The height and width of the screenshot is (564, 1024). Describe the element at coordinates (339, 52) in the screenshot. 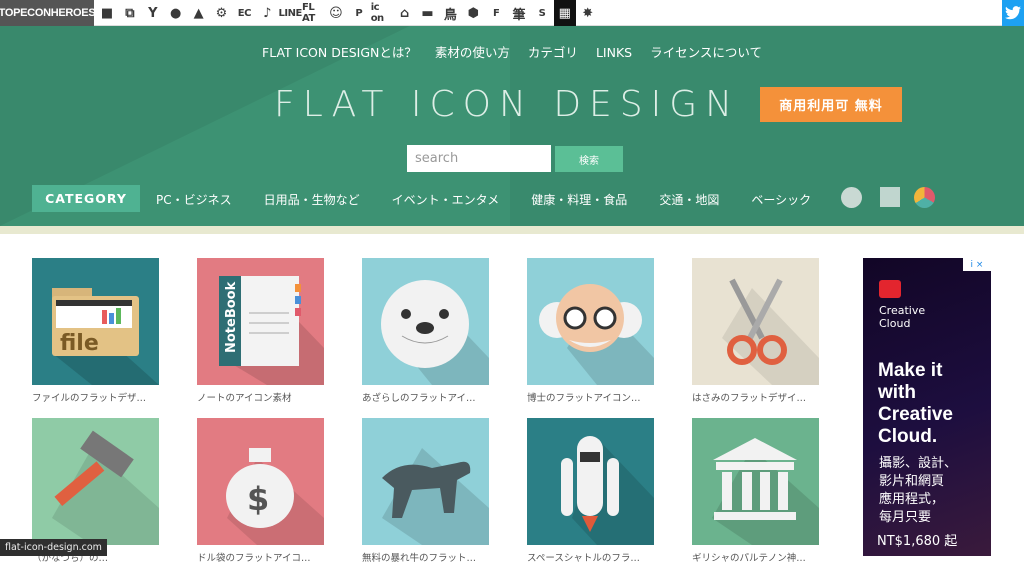

I see `nav-link: FLAT ICON DESIGNとは？` at that location.